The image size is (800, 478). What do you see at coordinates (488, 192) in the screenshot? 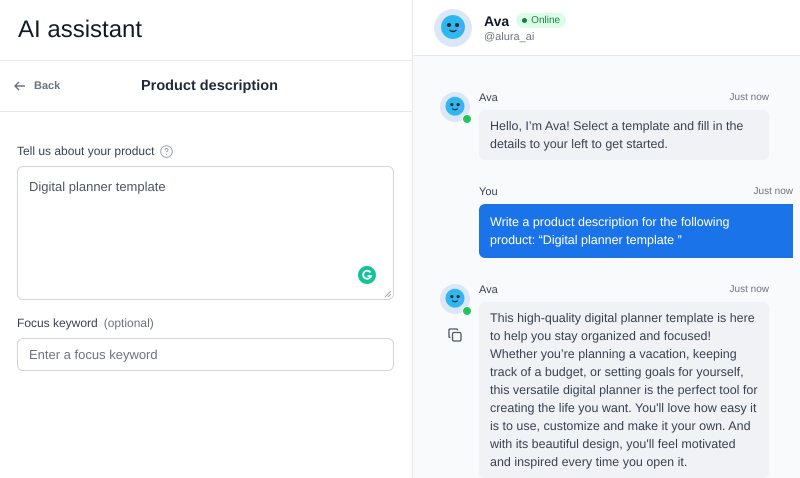
I see `sender-name: You` at bounding box center [488, 192].